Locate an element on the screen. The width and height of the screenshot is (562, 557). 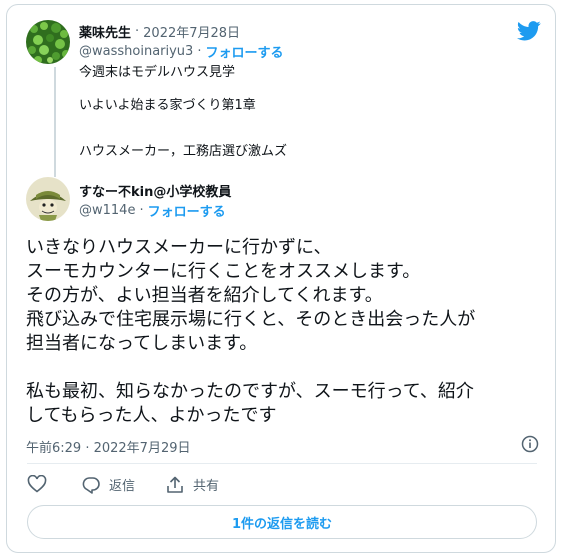
tweet2-follow-button: フォローする is located at coordinates (187, 210).